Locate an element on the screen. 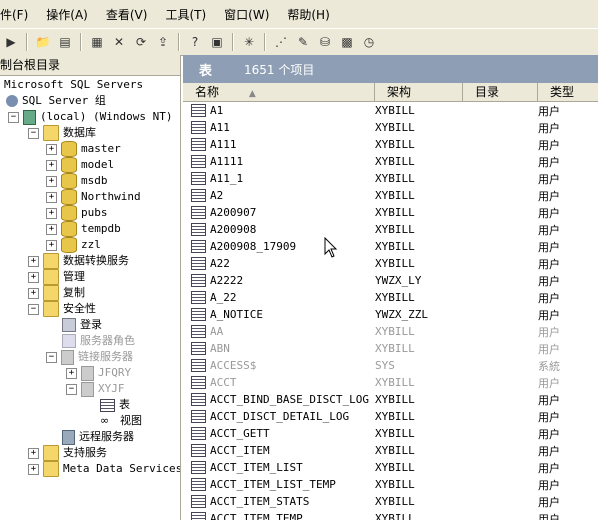 This screenshot has height=520, width=598. table-row: A_NOTICE YWZX_ZZL 用户 is located at coordinates (390, 314).